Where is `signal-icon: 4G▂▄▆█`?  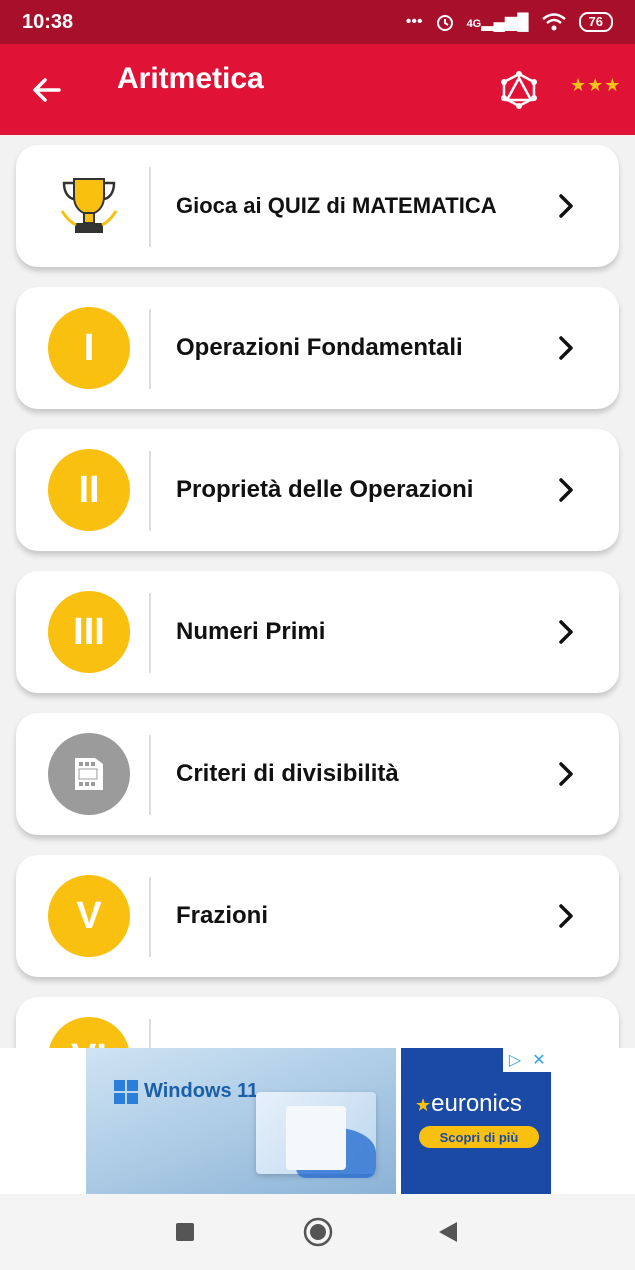 signal-icon: 4G▂▄▆█ is located at coordinates (497, 22).